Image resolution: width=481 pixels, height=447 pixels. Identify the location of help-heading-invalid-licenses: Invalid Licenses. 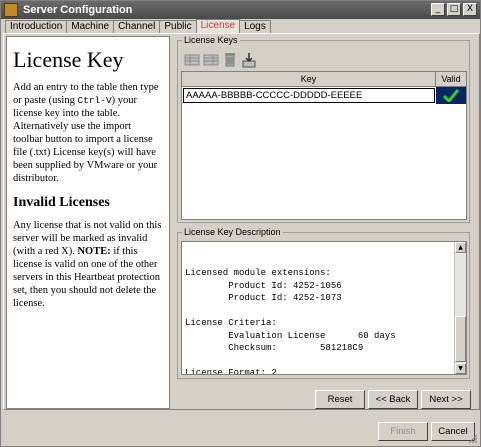
(61, 202).